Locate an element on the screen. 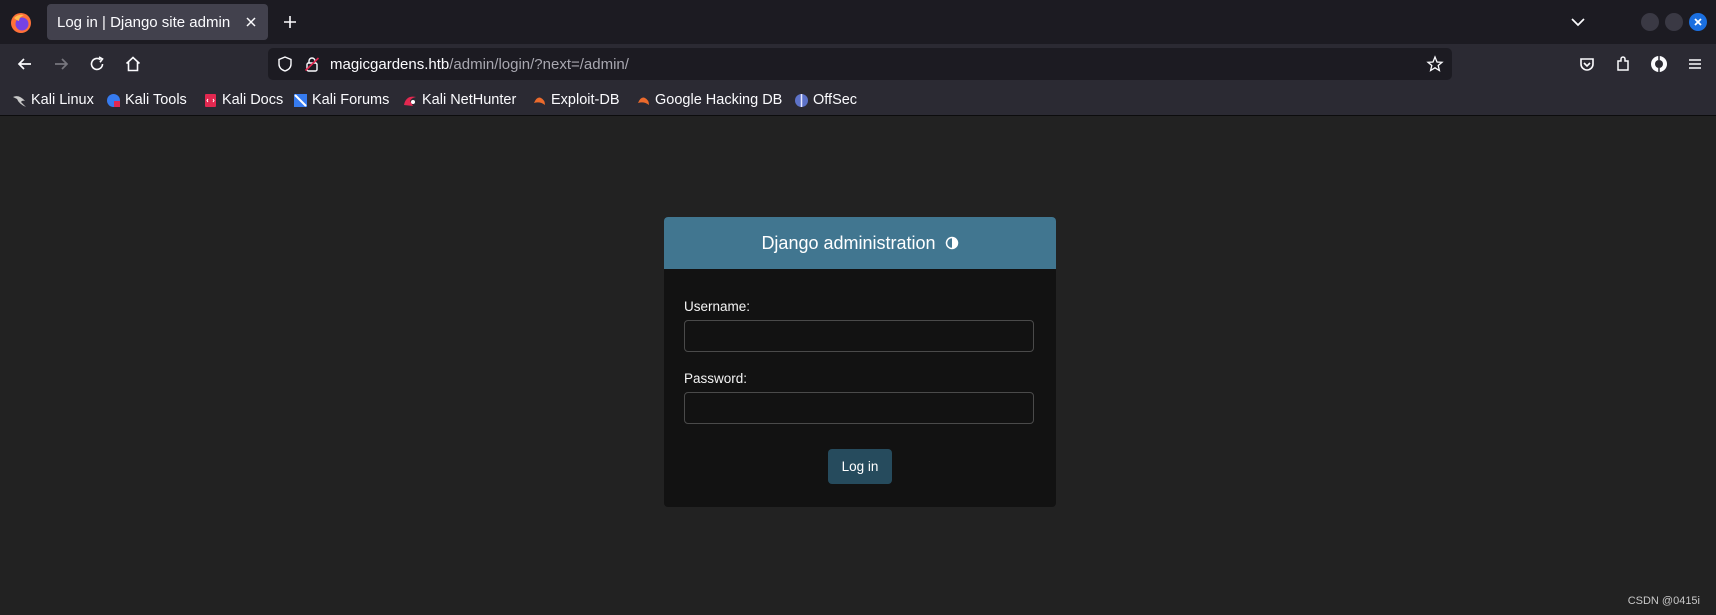  forward-arrow-icon is located at coordinates (61, 64).